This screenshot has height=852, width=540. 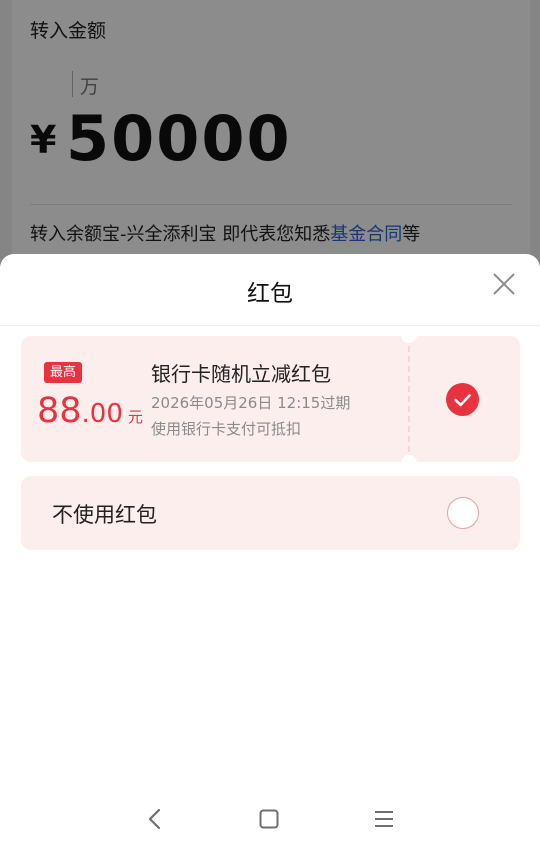 What do you see at coordinates (384, 819) in the screenshot?
I see `menu-icon` at bounding box center [384, 819].